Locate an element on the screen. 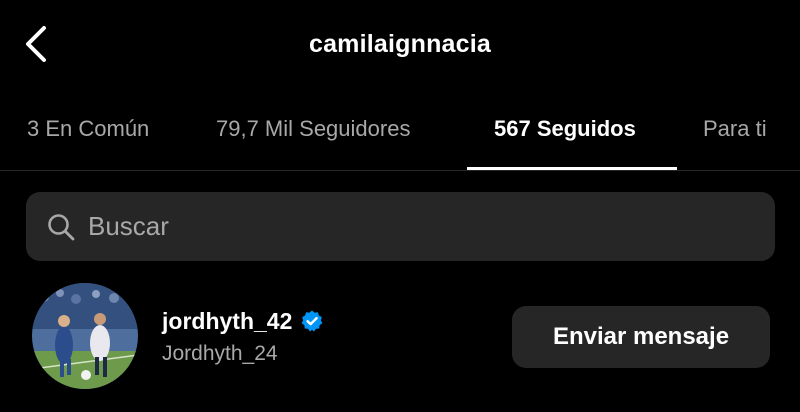 The width and height of the screenshot is (800, 412). username-line: jordhyth_42 is located at coordinates (243, 321).